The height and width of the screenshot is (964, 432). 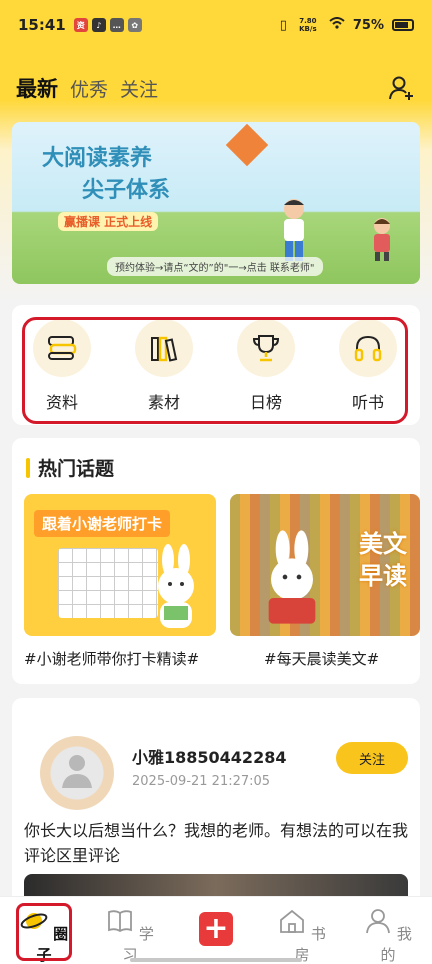 I want to click on battery-percent: 75%, so click(x=368, y=25).